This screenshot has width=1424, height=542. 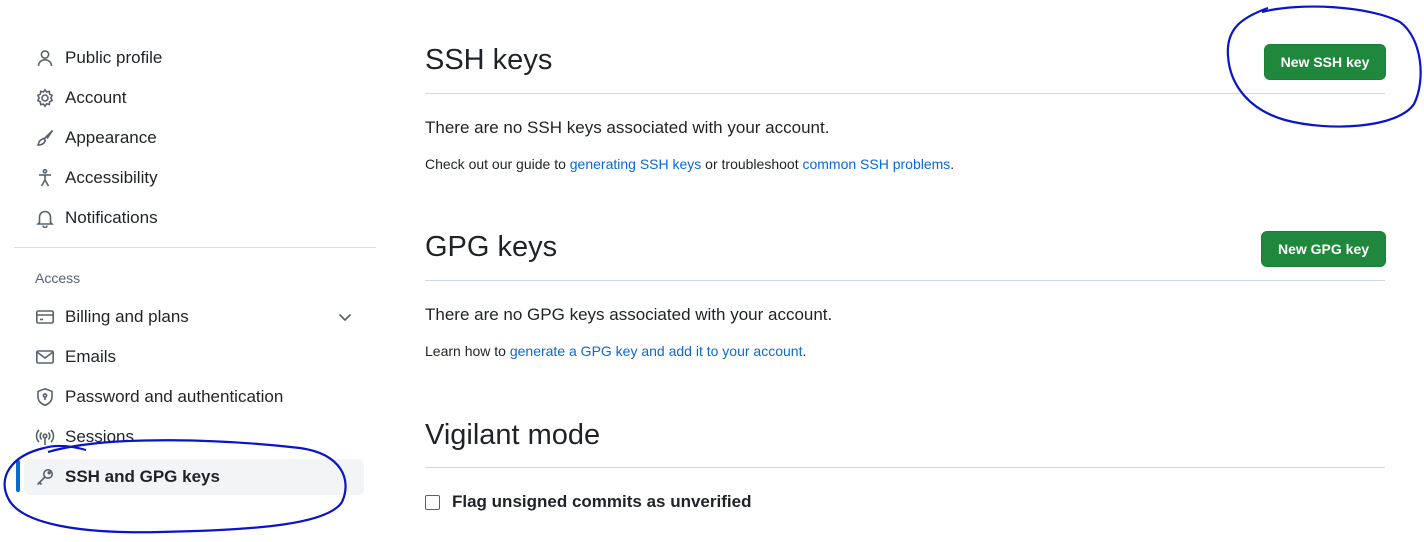 I want to click on sidebar-item-account: Account, so click(x=194, y=98).